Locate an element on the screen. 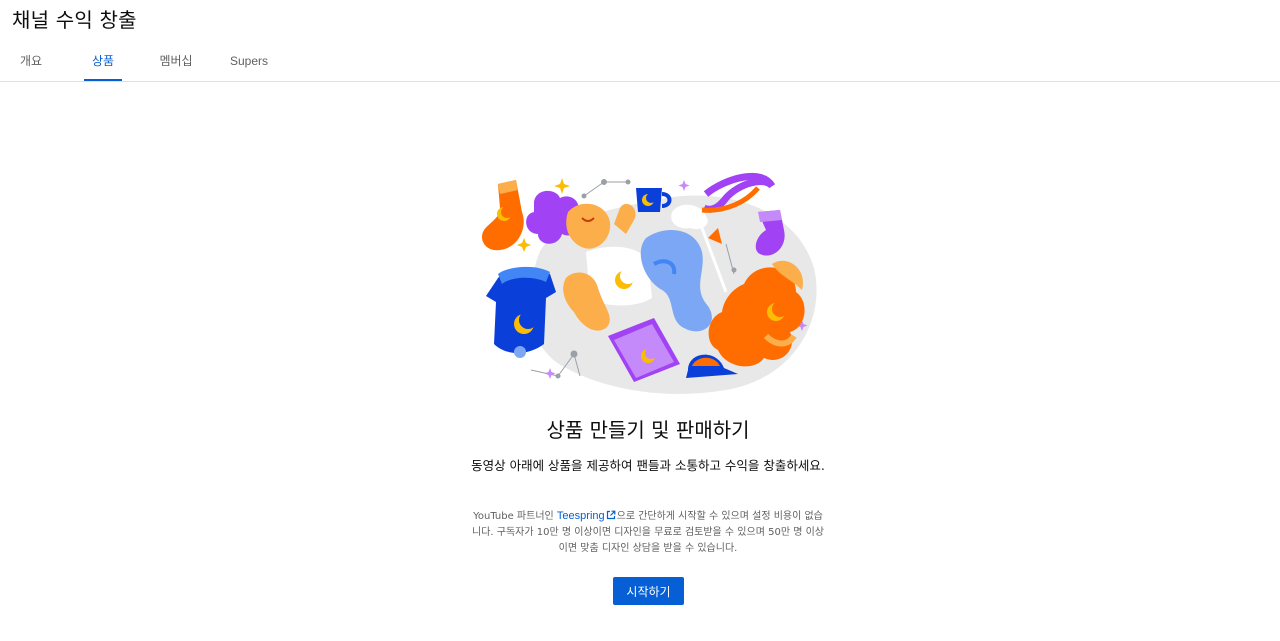 The height and width of the screenshot is (641, 1280). teespring-link: Teespring is located at coordinates (581, 516).